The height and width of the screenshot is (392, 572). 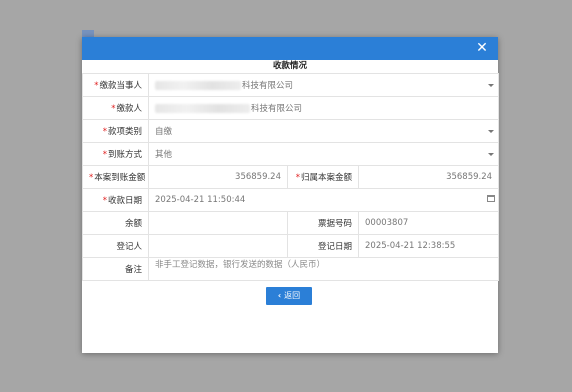 What do you see at coordinates (289, 66) in the screenshot?
I see `form-title: 收款情况` at bounding box center [289, 66].